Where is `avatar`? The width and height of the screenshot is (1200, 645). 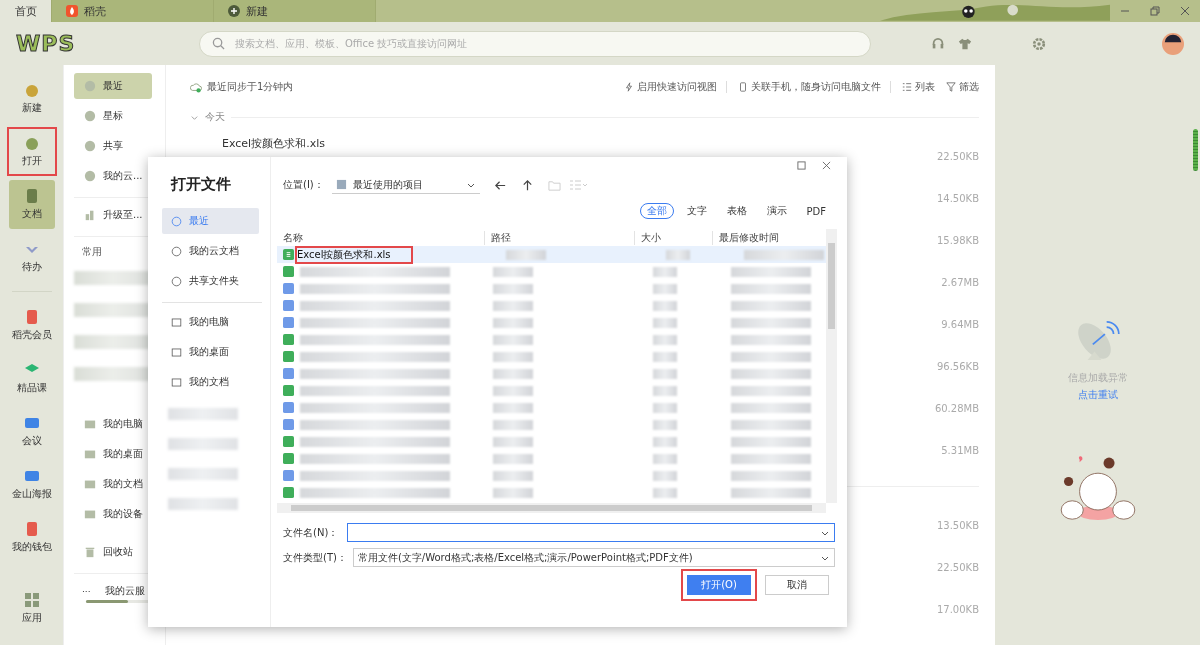
avatar is located at coordinates (1173, 43).